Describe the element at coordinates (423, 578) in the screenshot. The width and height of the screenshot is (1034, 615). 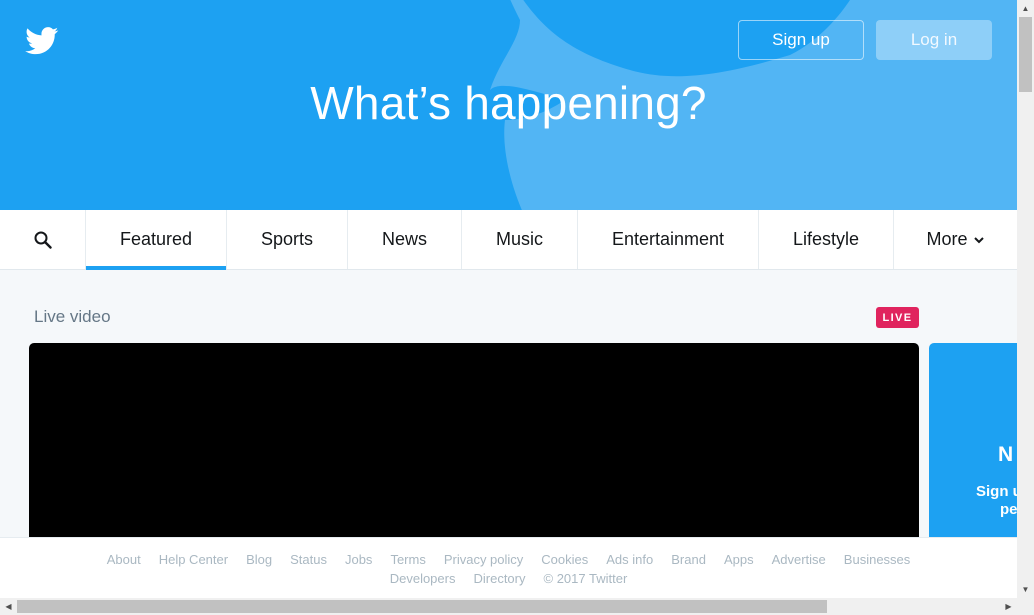
I see `footer-link-developers: Developers` at that location.